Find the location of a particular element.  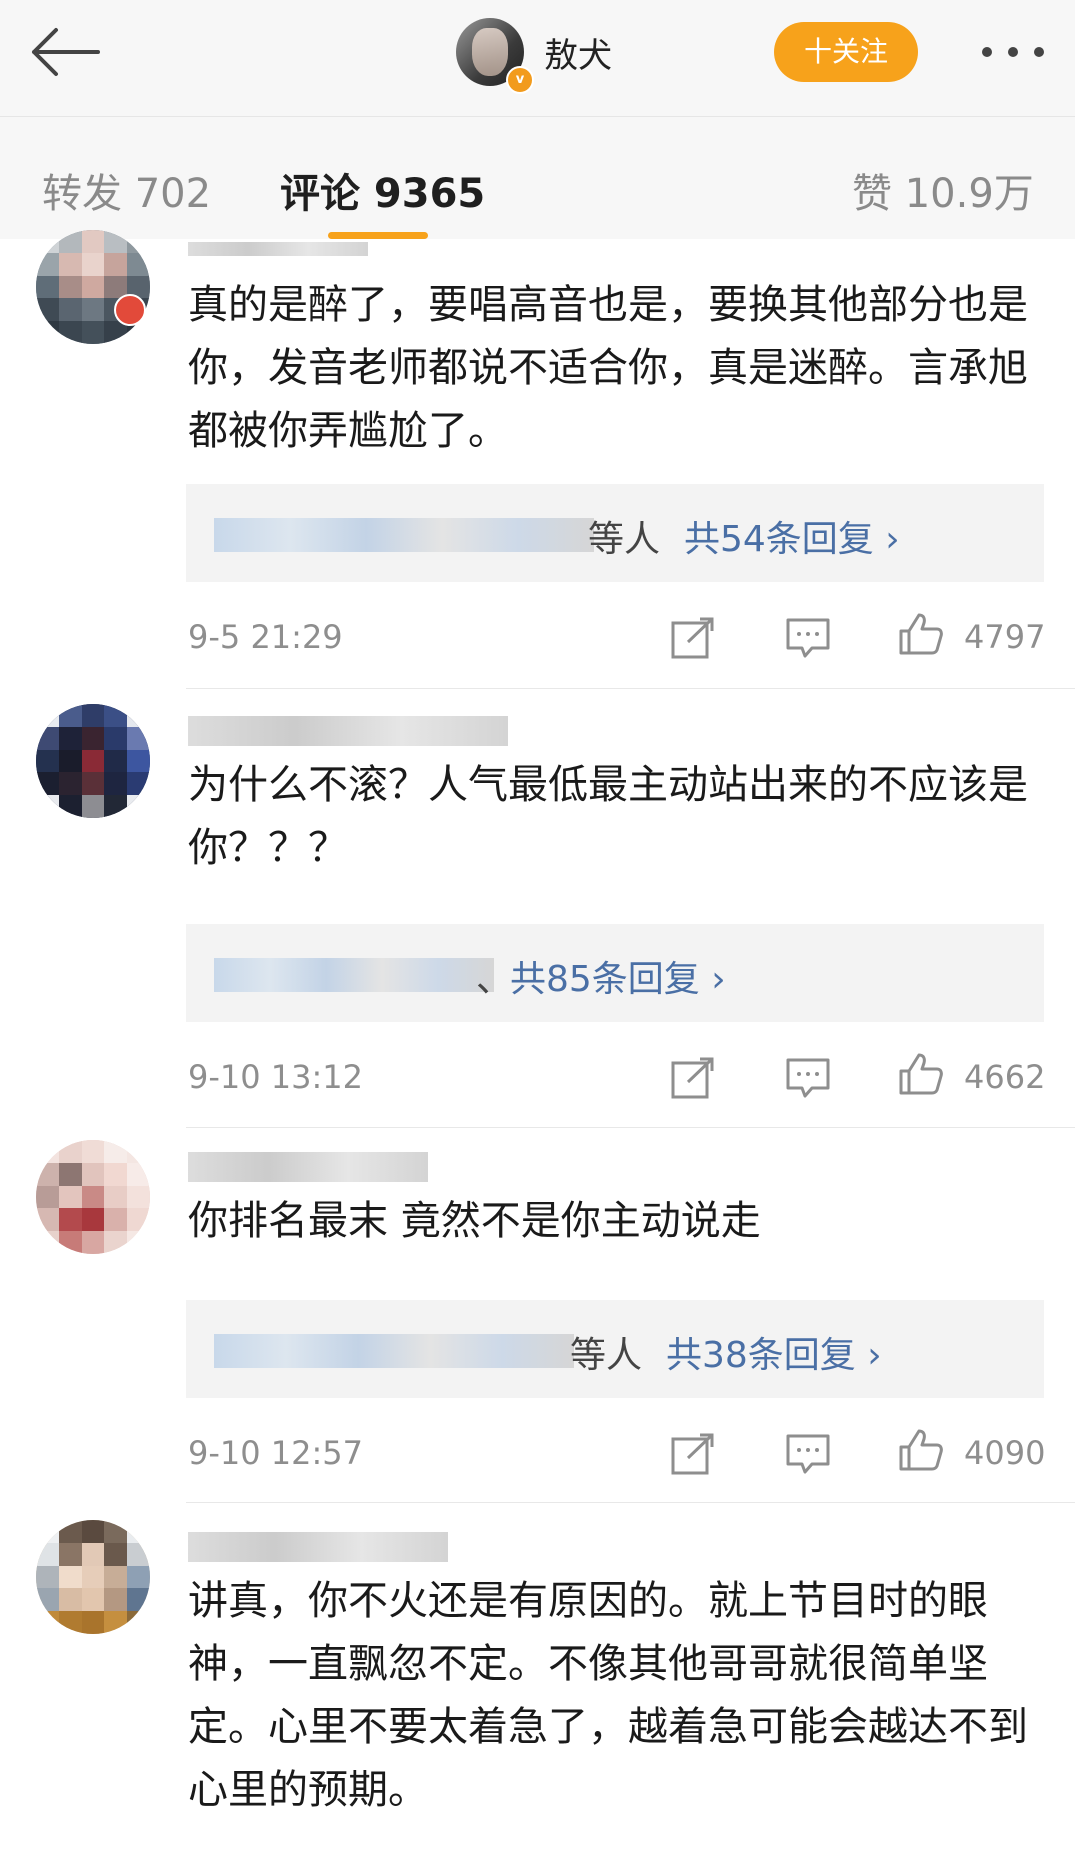

reply-count-link: 共54条回复 › is located at coordinates (792, 536).